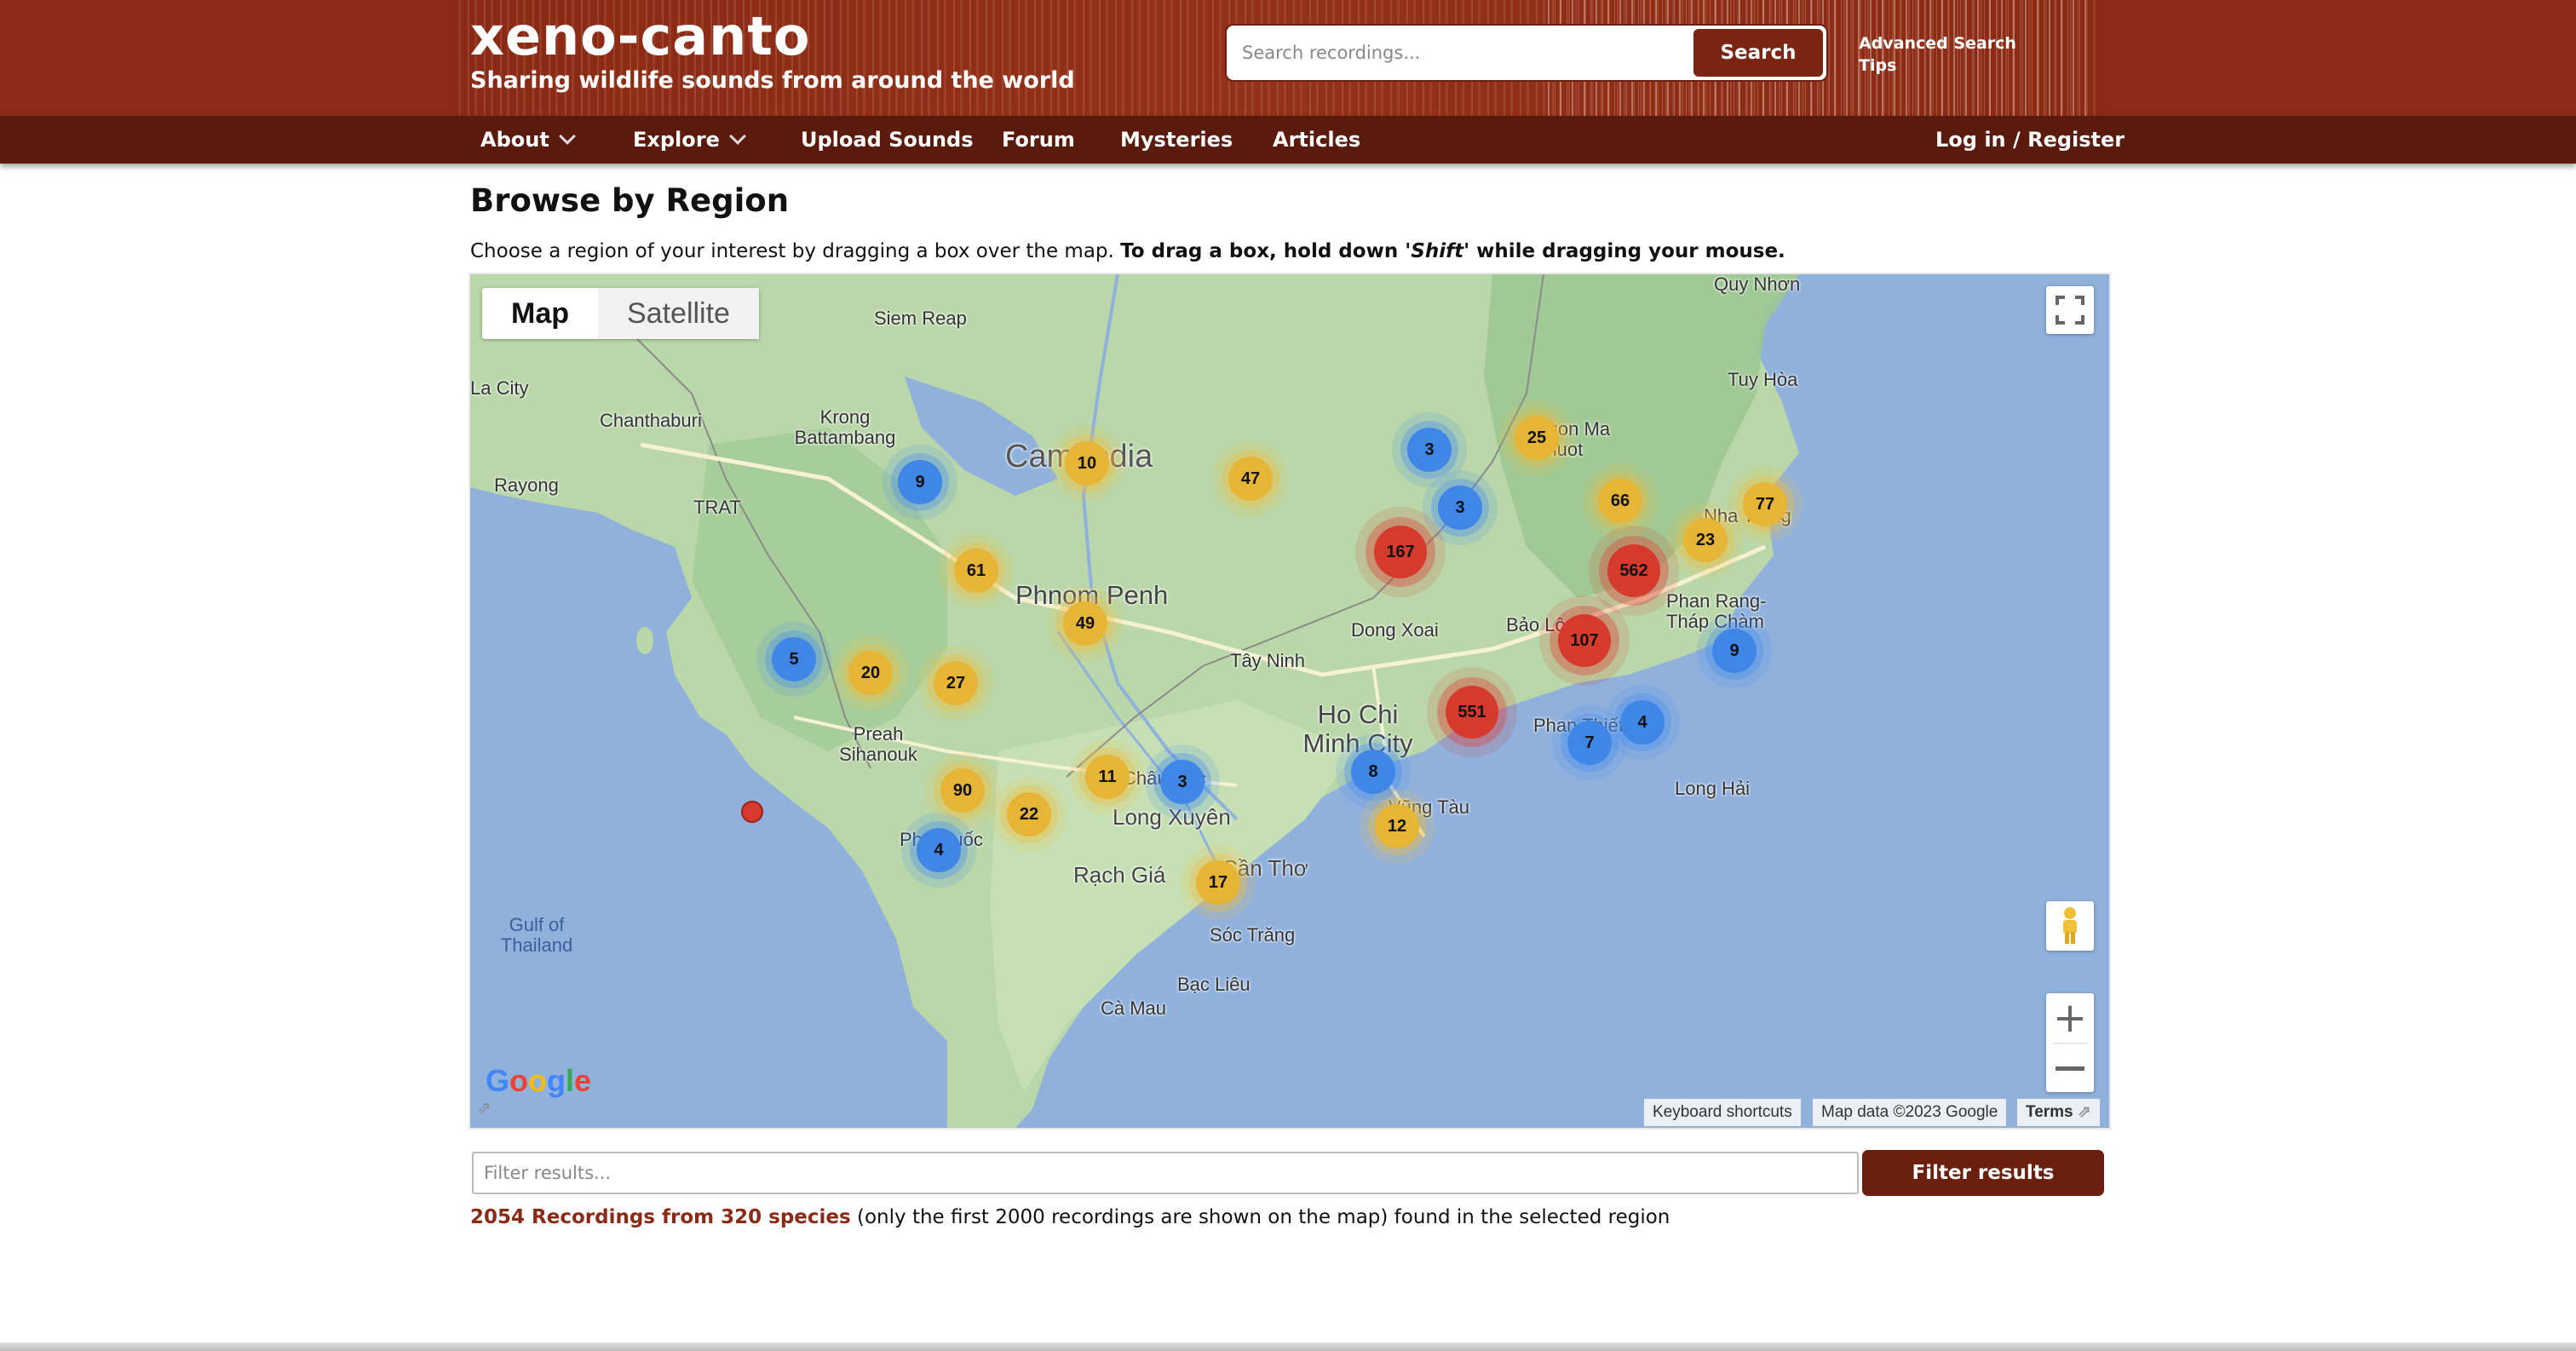 The image size is (2576, 1351). I want to click on map-label-rach-gia: Rạch Giá, so click(1120, 875).